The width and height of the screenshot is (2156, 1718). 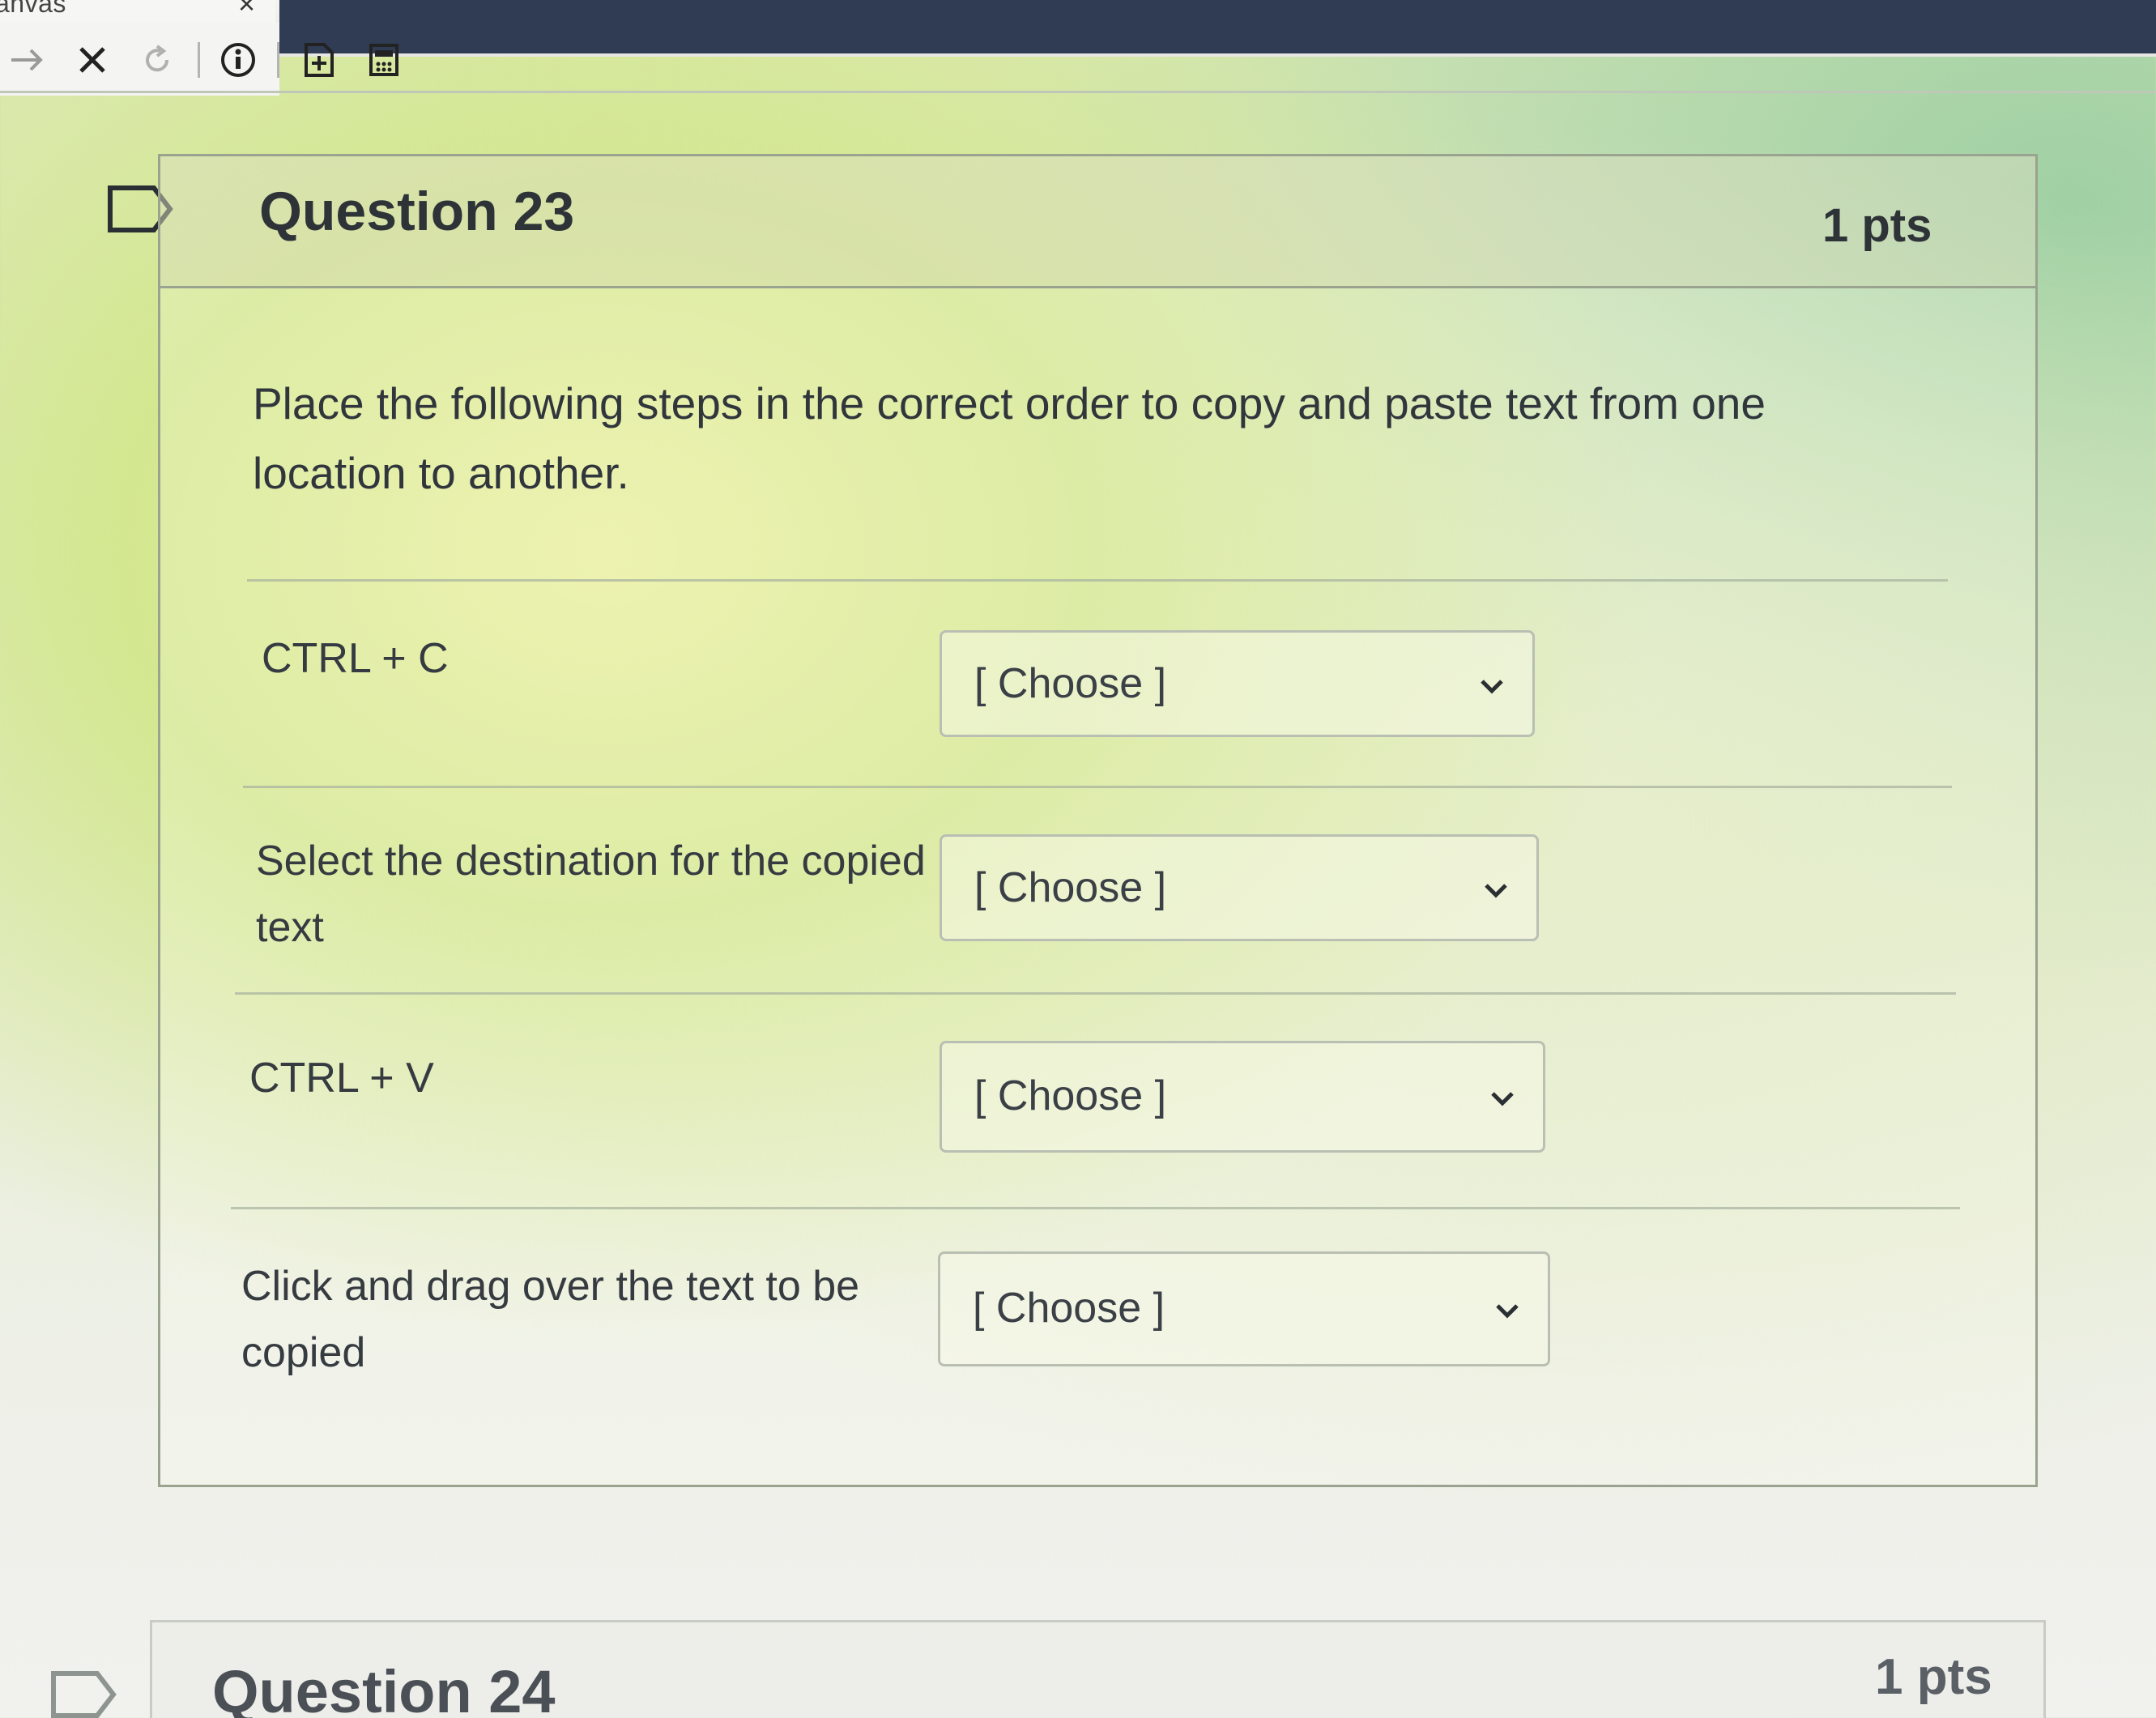 I want to click on add-page-icon, so click(x=319, y=60).